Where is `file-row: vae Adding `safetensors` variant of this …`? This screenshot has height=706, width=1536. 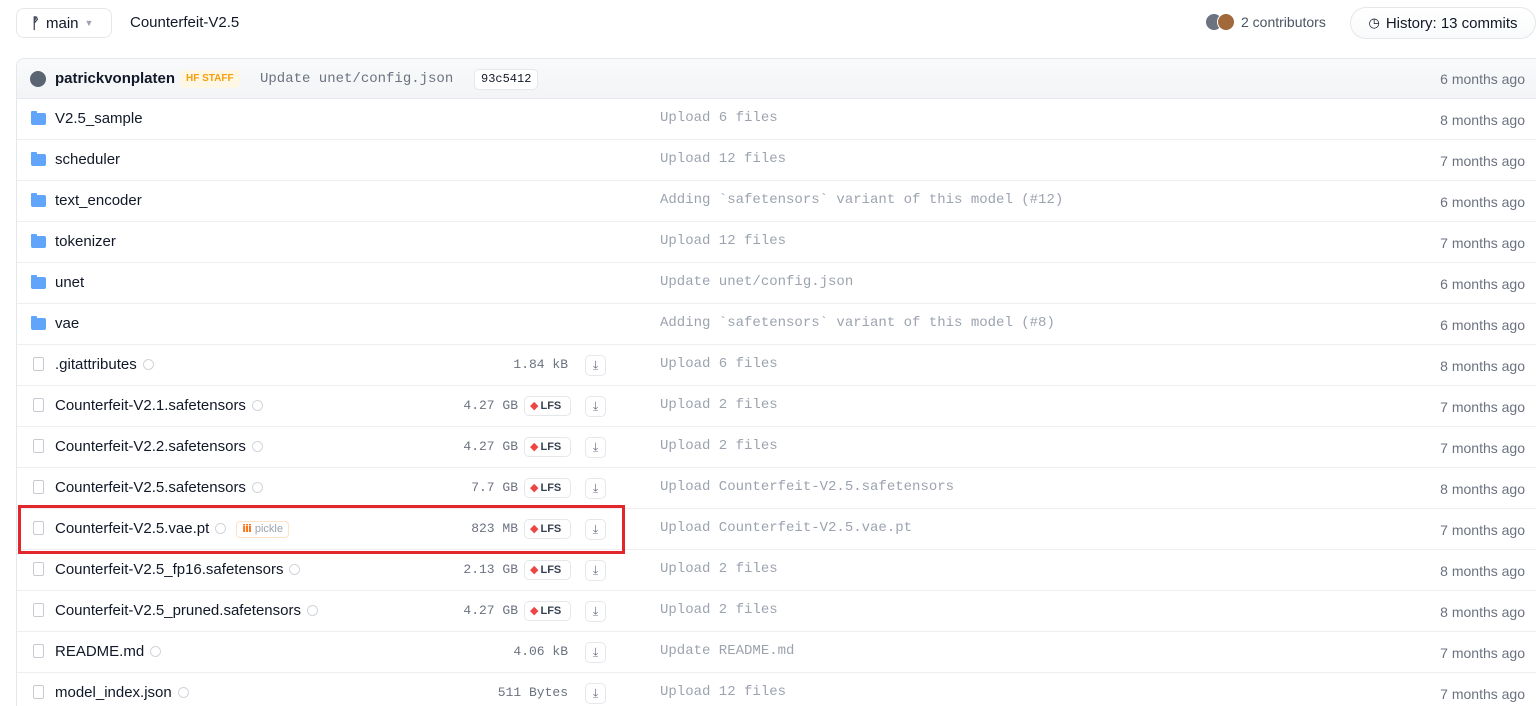
file-row: vae Adding `safetensors` variant of this … is located at coordinates (776, 324).